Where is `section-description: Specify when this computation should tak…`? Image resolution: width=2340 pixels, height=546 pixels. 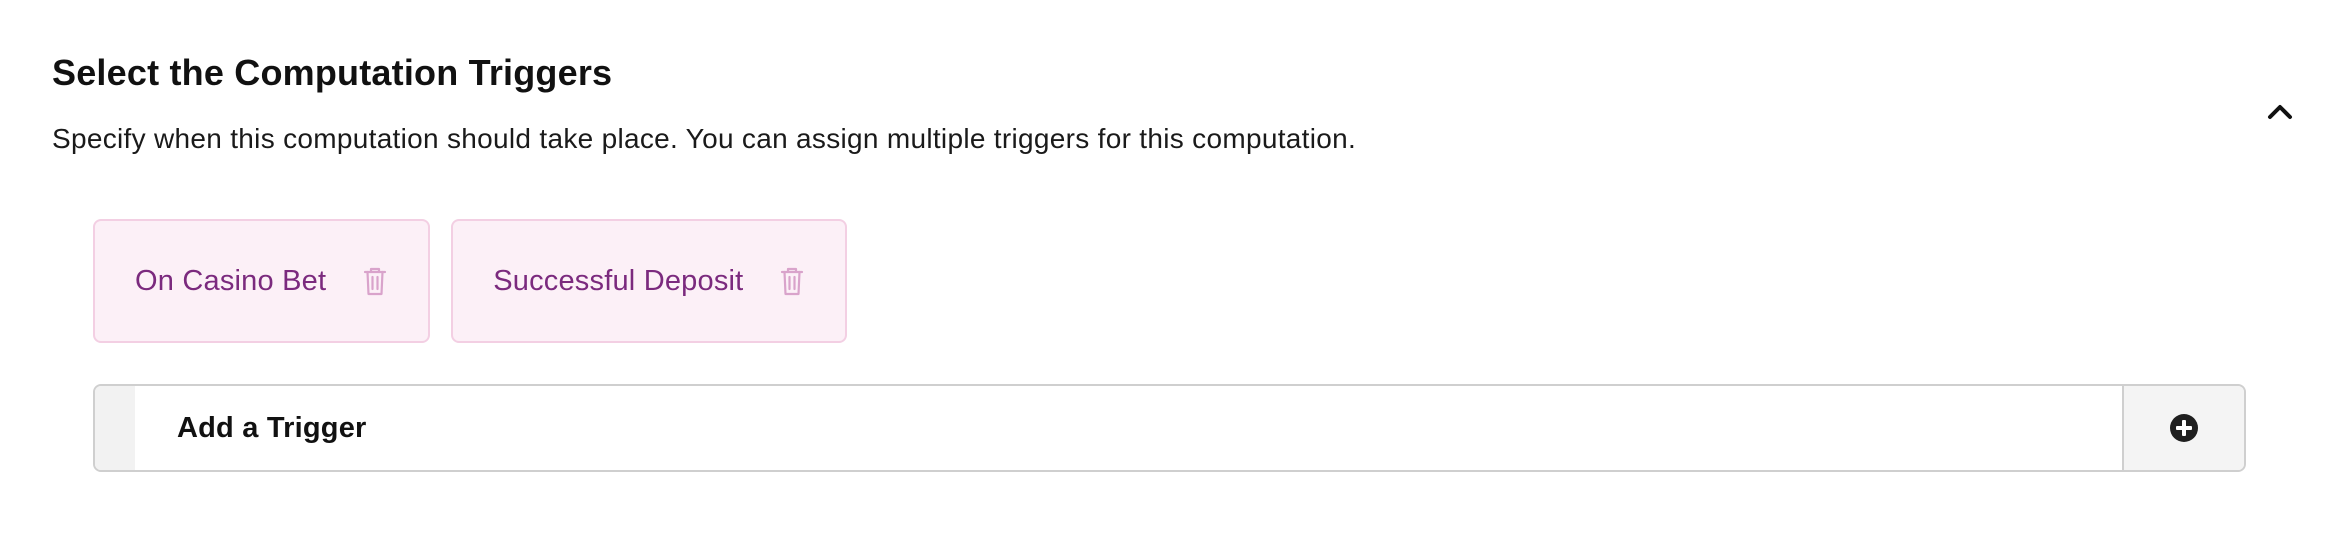 section-description: Specify when this computation should tak… is located at coordinates (704, 138).